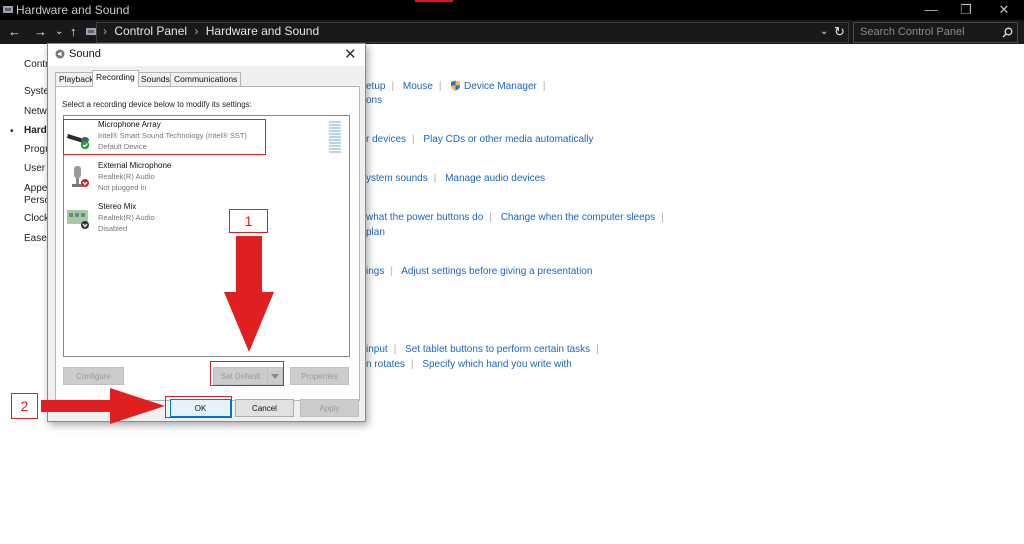 The width and height of the screenshot is (1024, 544). Describe the element at coordinates (1007, 32) in the screenshot. I see `search-icon` at that location.